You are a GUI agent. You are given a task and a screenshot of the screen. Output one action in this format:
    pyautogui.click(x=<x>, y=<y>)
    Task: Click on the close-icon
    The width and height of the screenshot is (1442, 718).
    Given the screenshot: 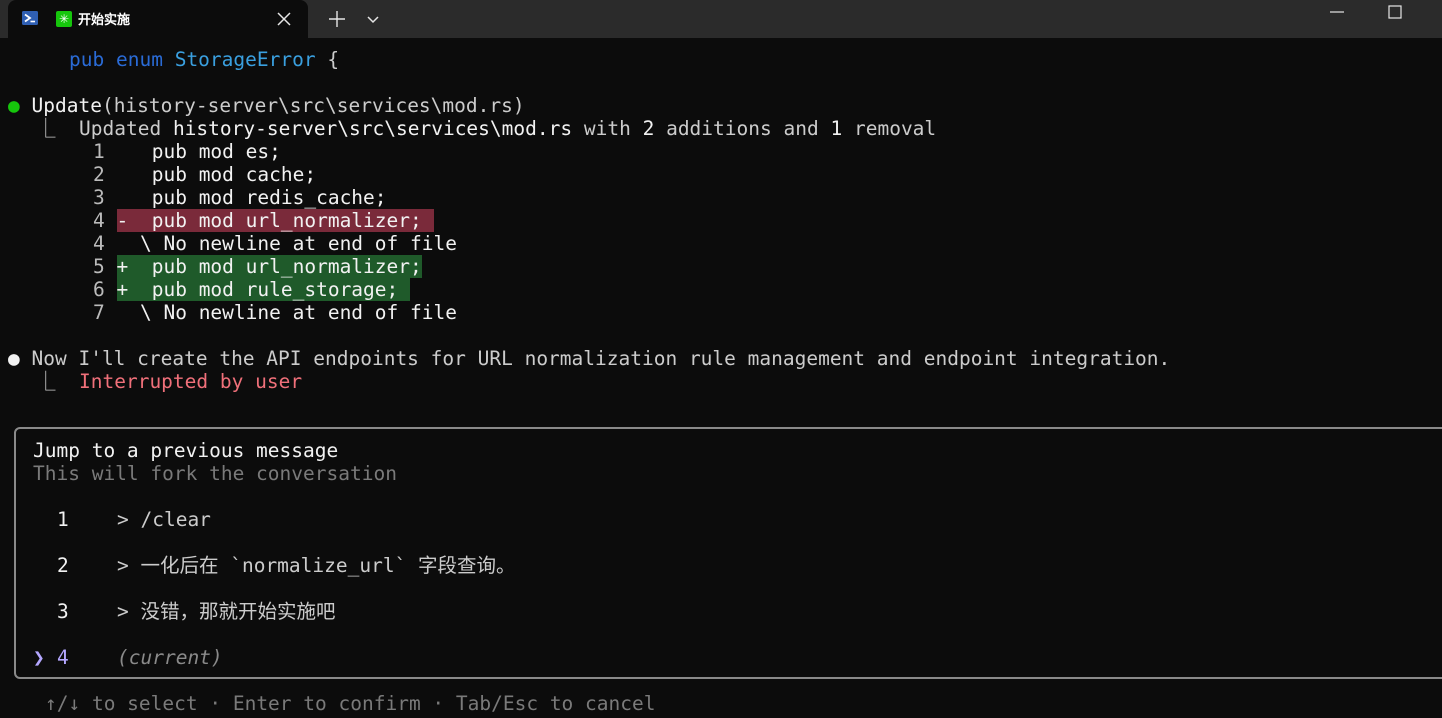 What is the action you would take?
    pyautogui.click(x=284, y=19)
    